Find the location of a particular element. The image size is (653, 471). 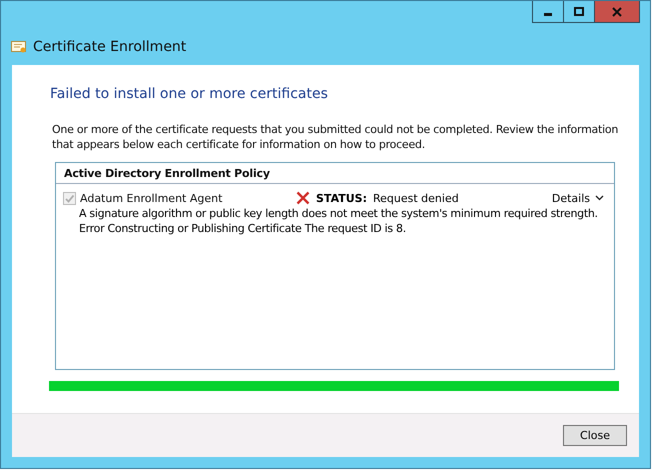

window-title: Certificate Enrollment is located at coordinates (109, 47).